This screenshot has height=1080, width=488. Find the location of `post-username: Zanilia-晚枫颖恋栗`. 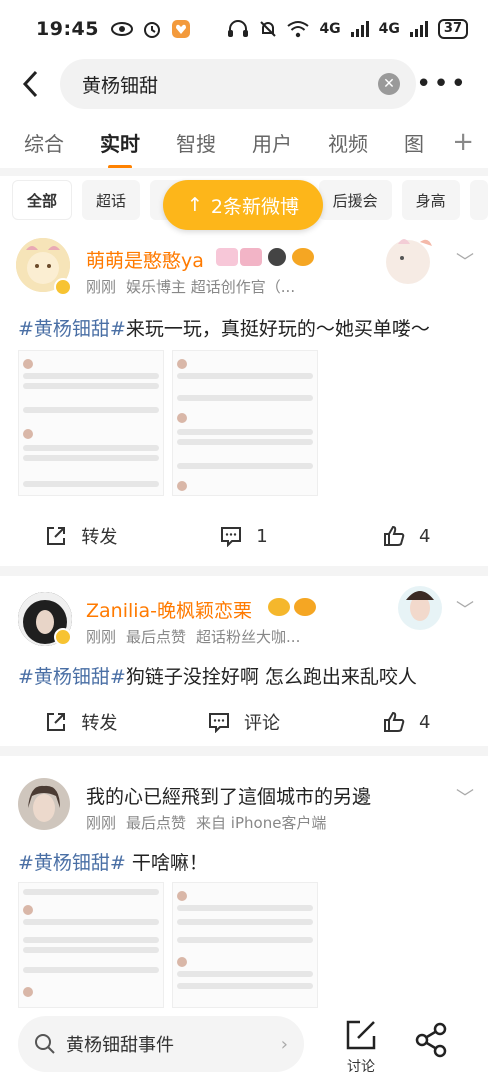

post-username: Zanilia-晚枫颖恋栗 is located at coordinates (169, 609).